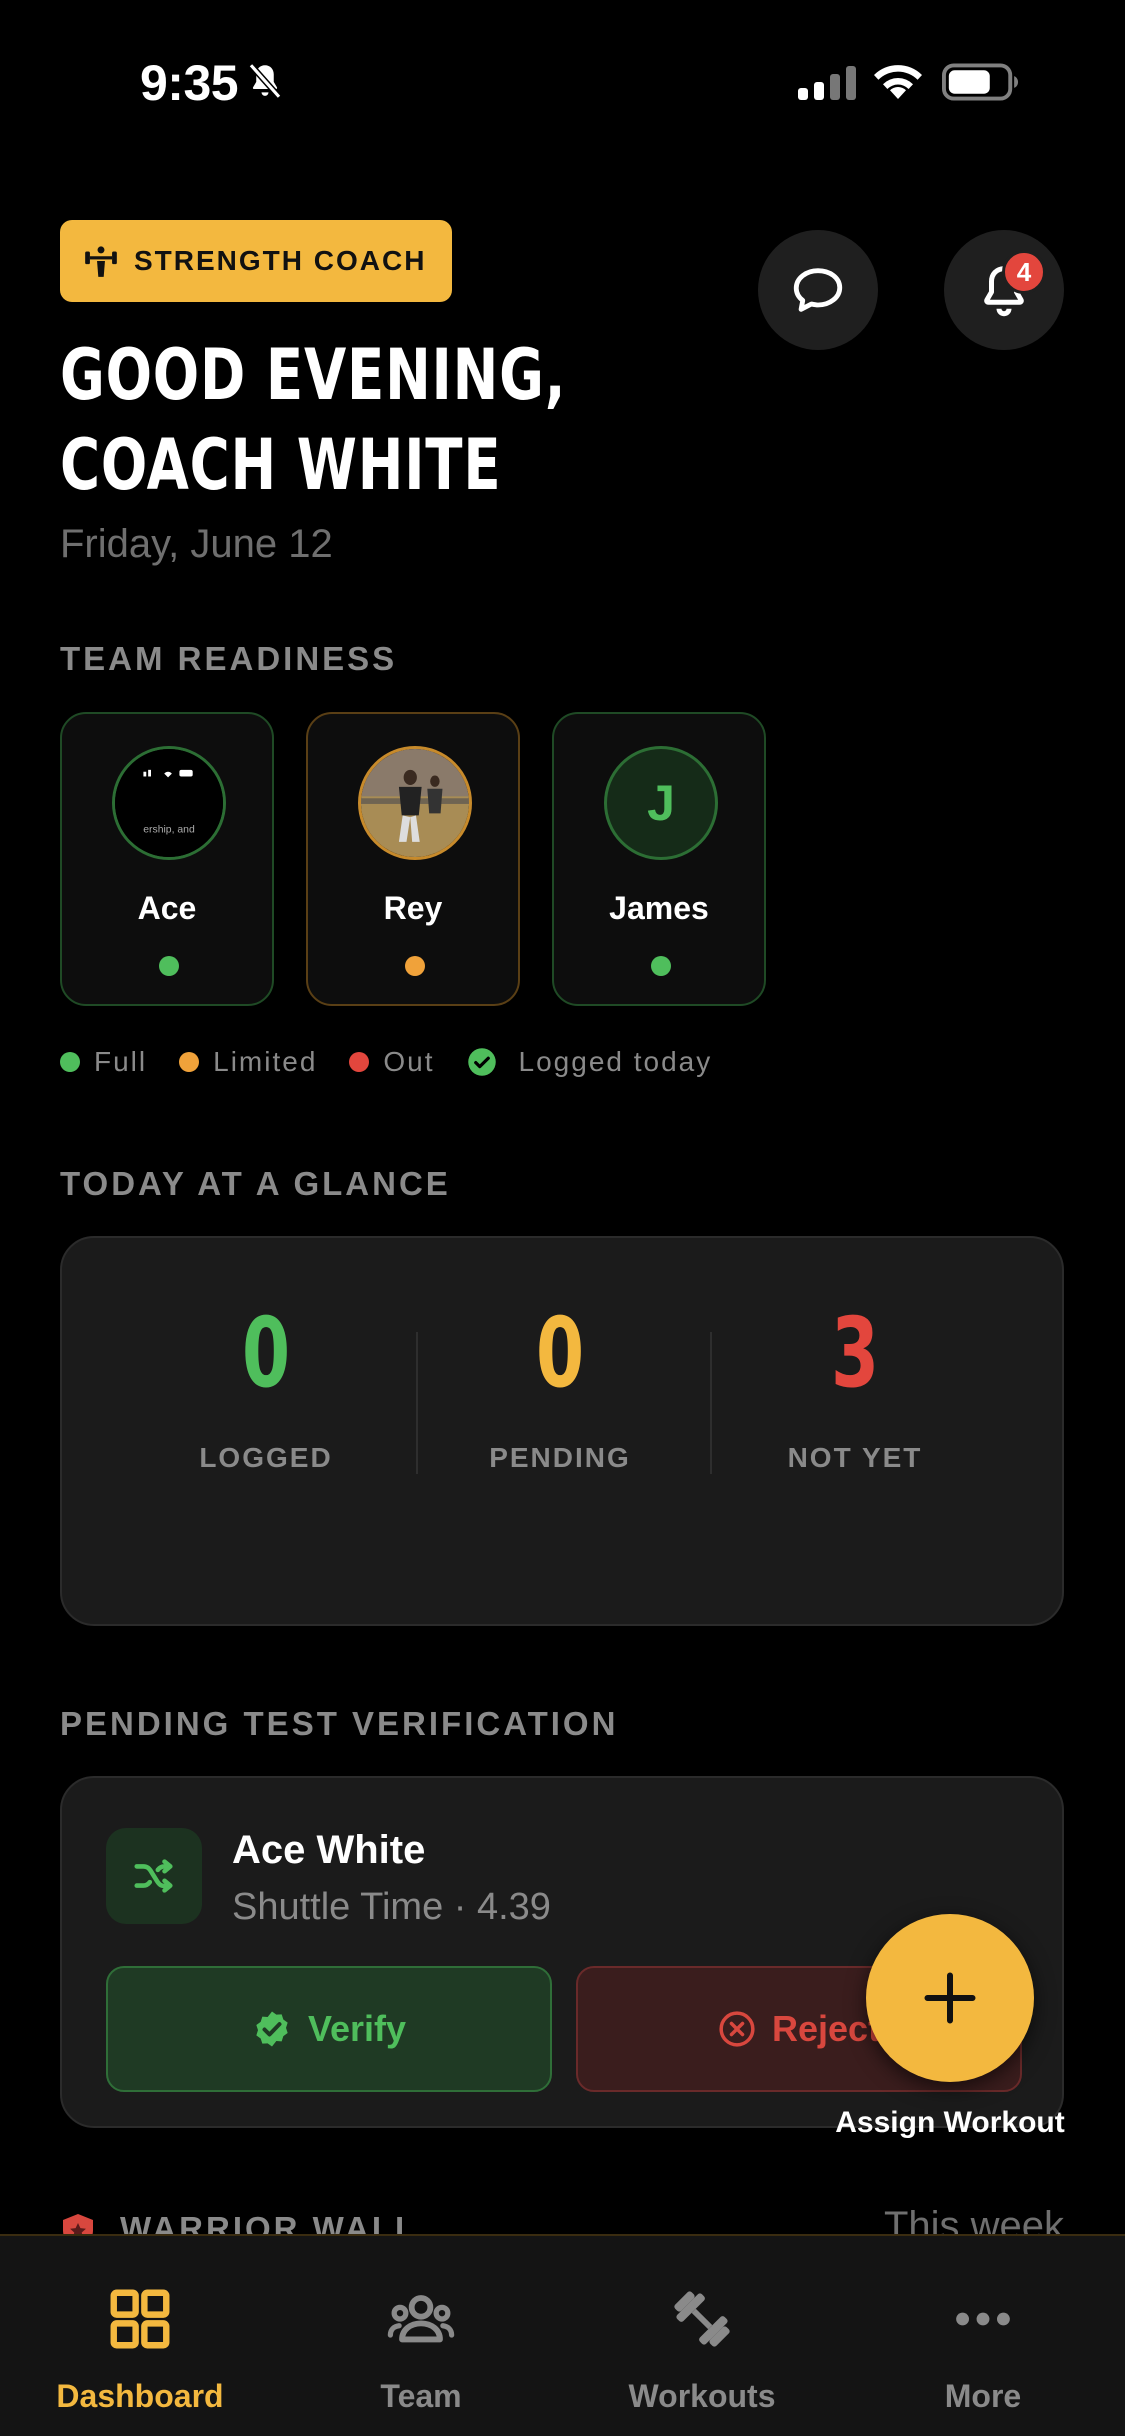 The width and height of the screenshot is (1125, 2436). Describe the element at coordinates (189, 1062) in the screenshot. I see `legend-dot-limited` at that location.